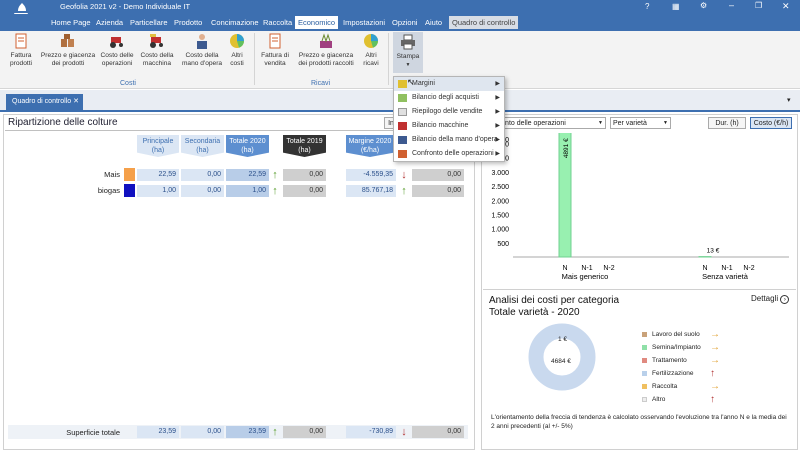 The image size is (800, 450). I want to click on cell-margine-prev: 0,00, so click(438, 175).